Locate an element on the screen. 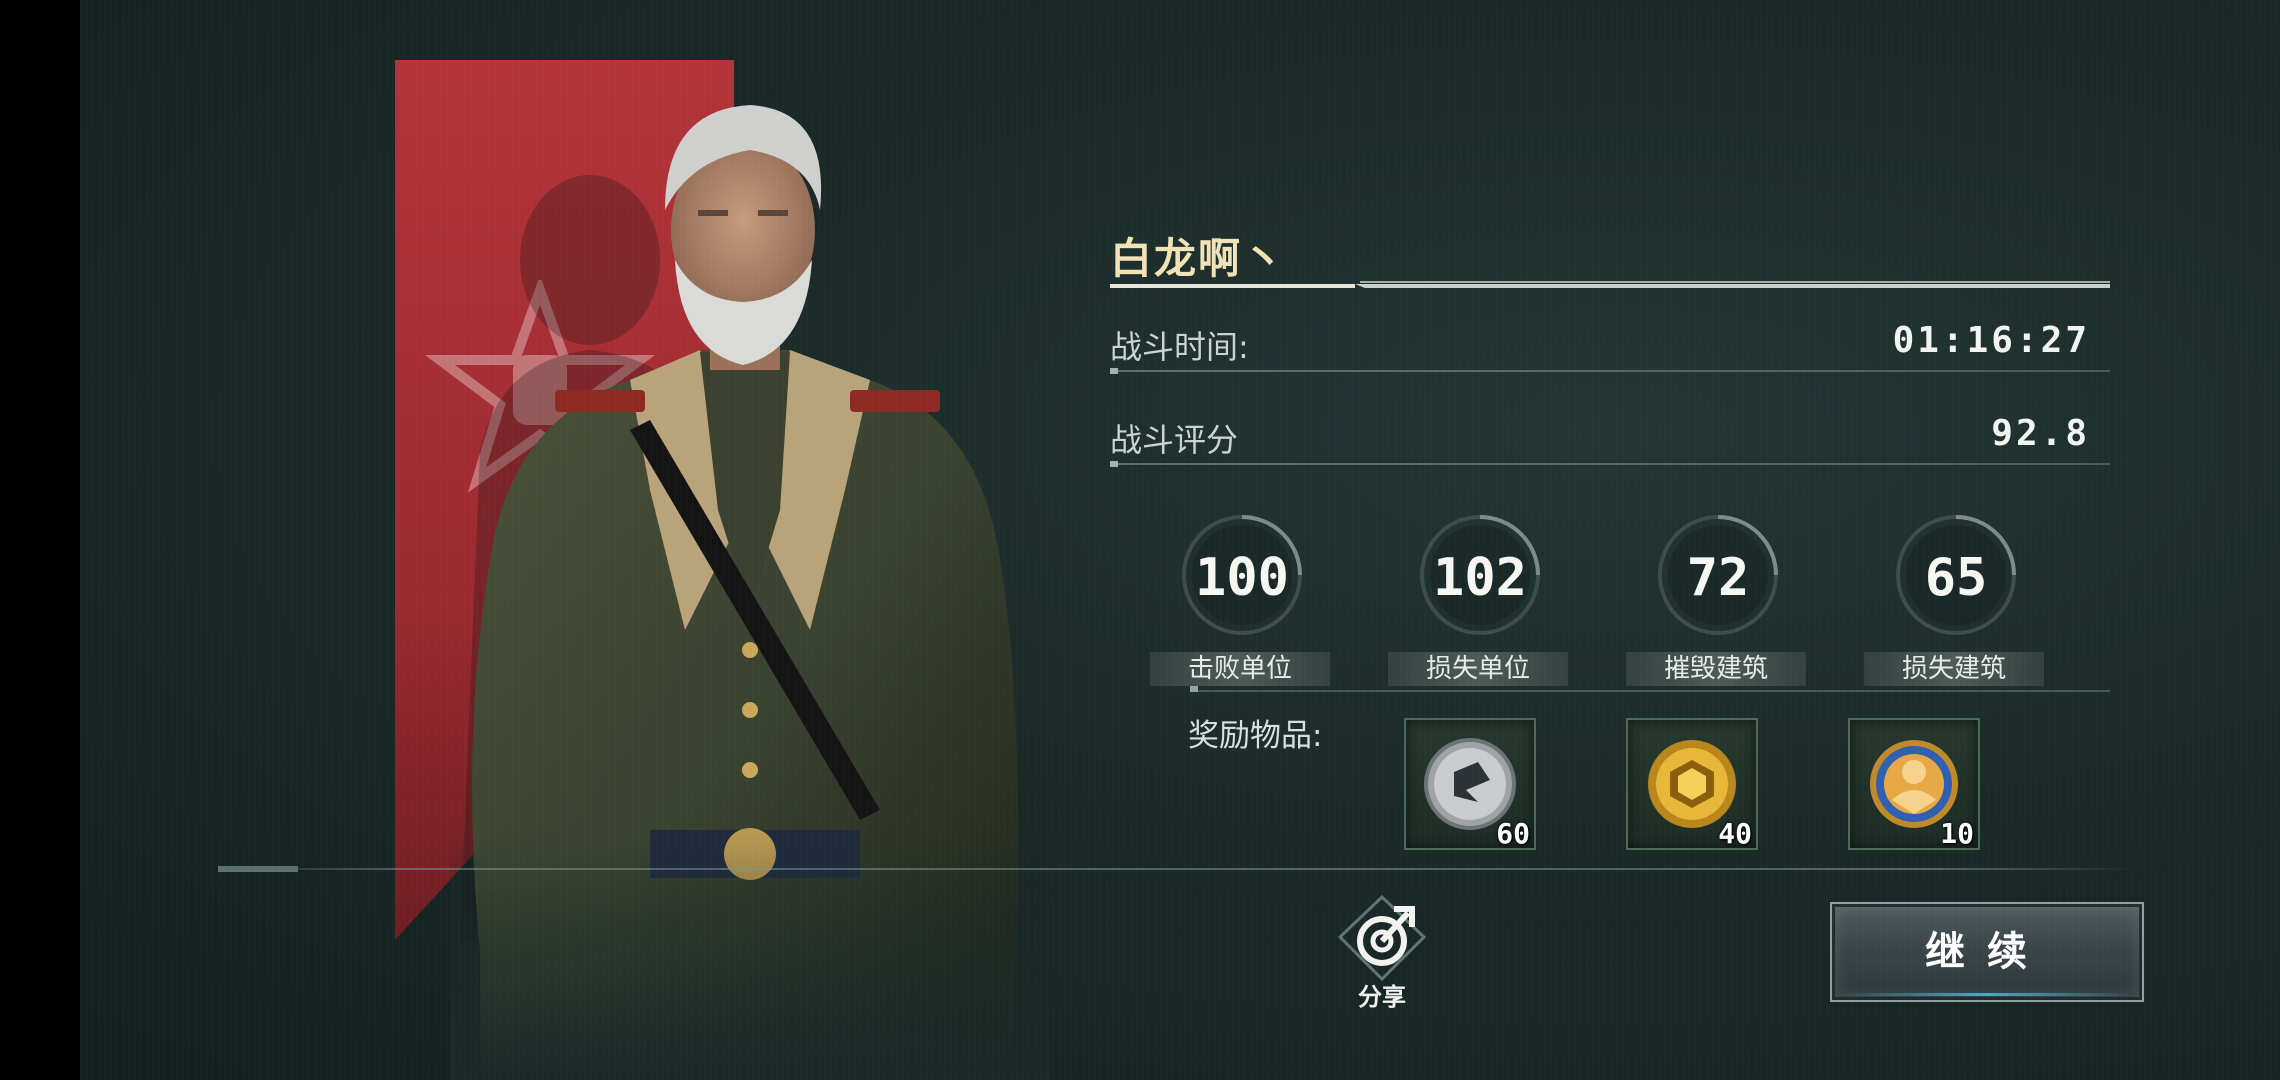 The width and height of the screenshot is (2280, 1080). share-label: 分享 is located at coordinates (1382, 997).